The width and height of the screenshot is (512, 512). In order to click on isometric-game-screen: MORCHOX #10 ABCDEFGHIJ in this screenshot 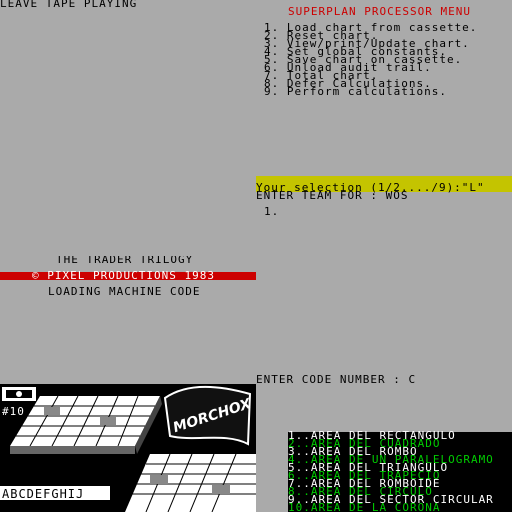, I will do `click(128, 448)`.